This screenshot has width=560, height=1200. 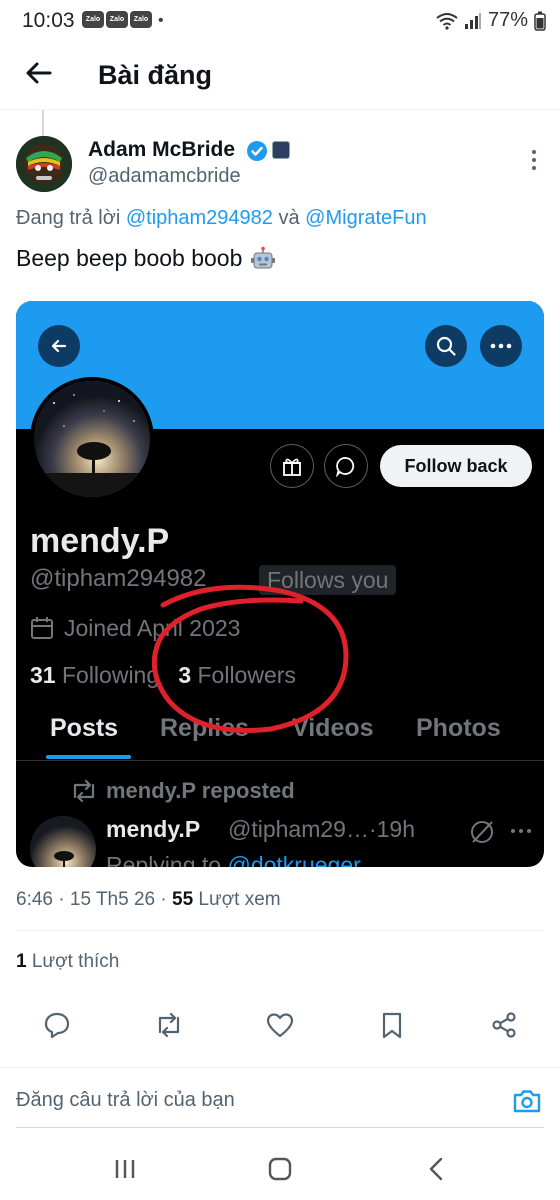 What do you see at coordinates (153, 829) in the screenshot?
I see `embedded-post-author: mendy.P` at bounding box center [153, 829].